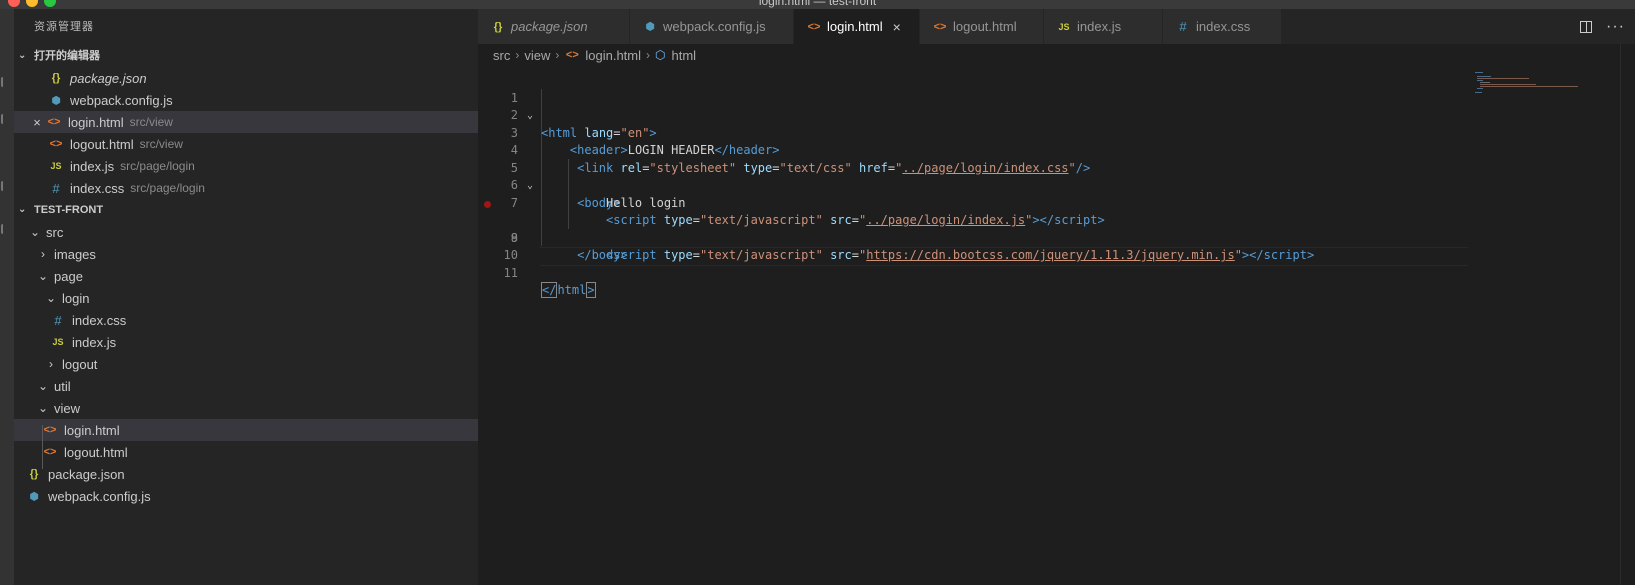 This screenshot has height=585, width=1635. What do you see at coordinates (246, 122) in the screenshot?
I see `open-editor-item-login-html: × <> login.html src/view` at bounding box center [246, 122].